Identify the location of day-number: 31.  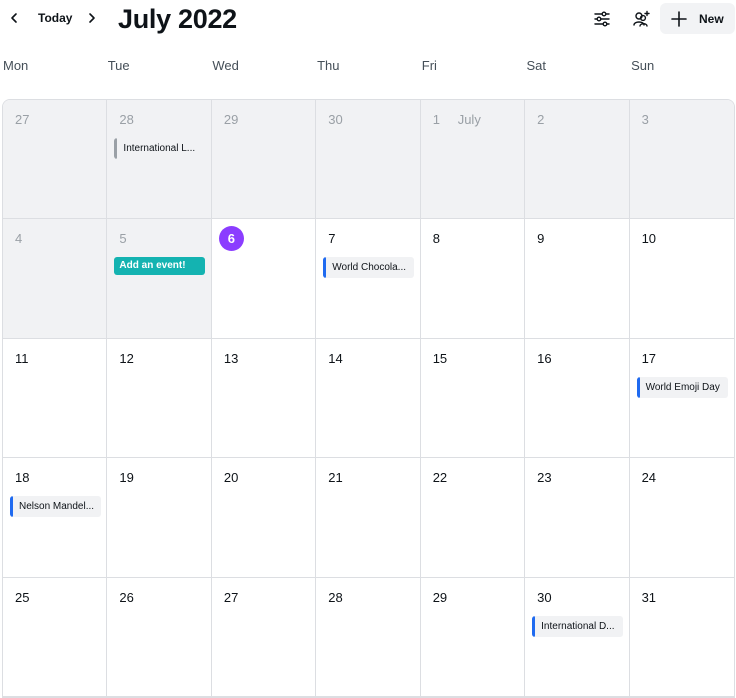
(649, 597).